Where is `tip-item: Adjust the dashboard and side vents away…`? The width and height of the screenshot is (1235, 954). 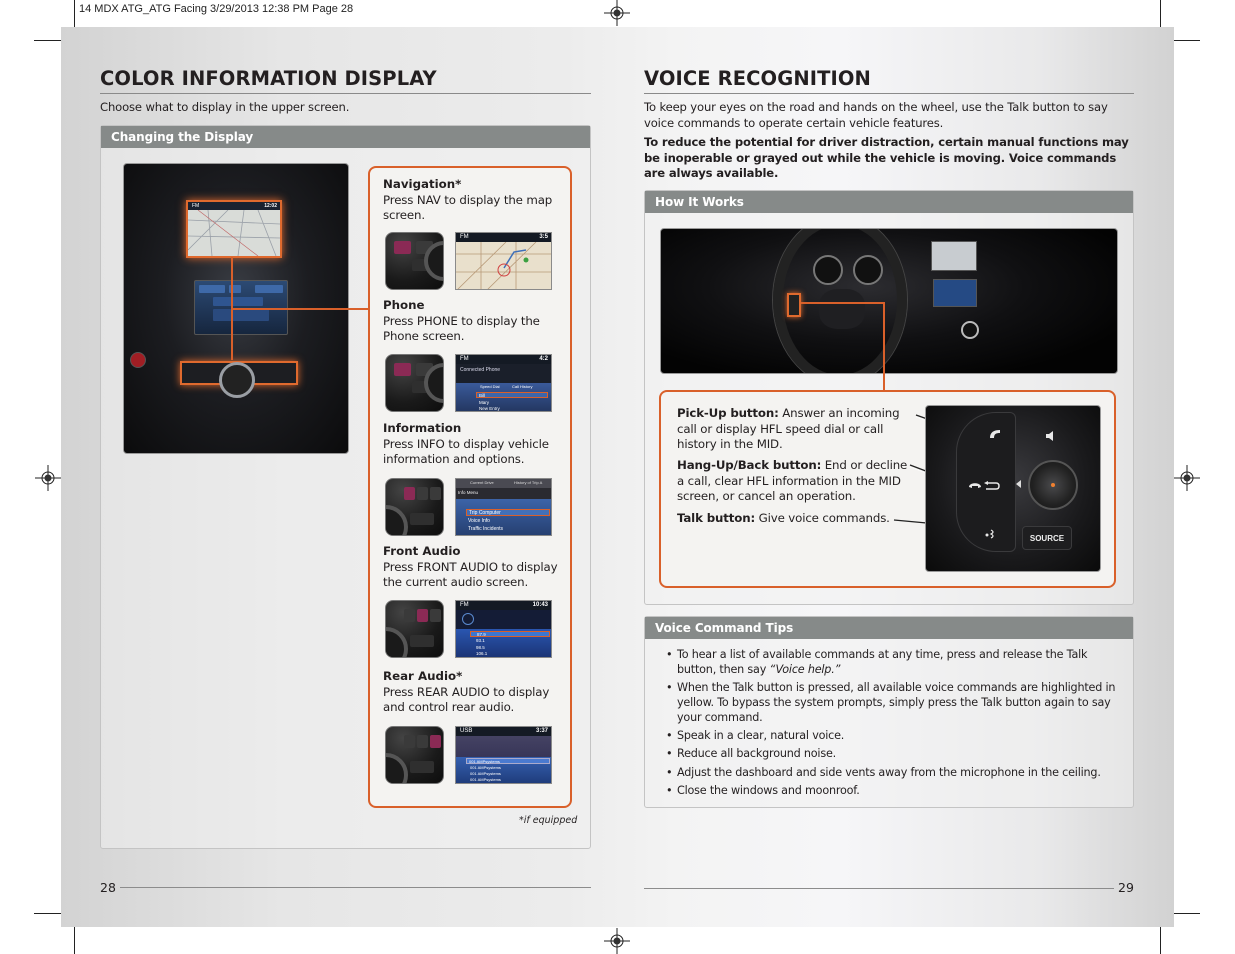 tip-item: Adjust the dashboard and side vents away… is located at coordinates (894, 773).